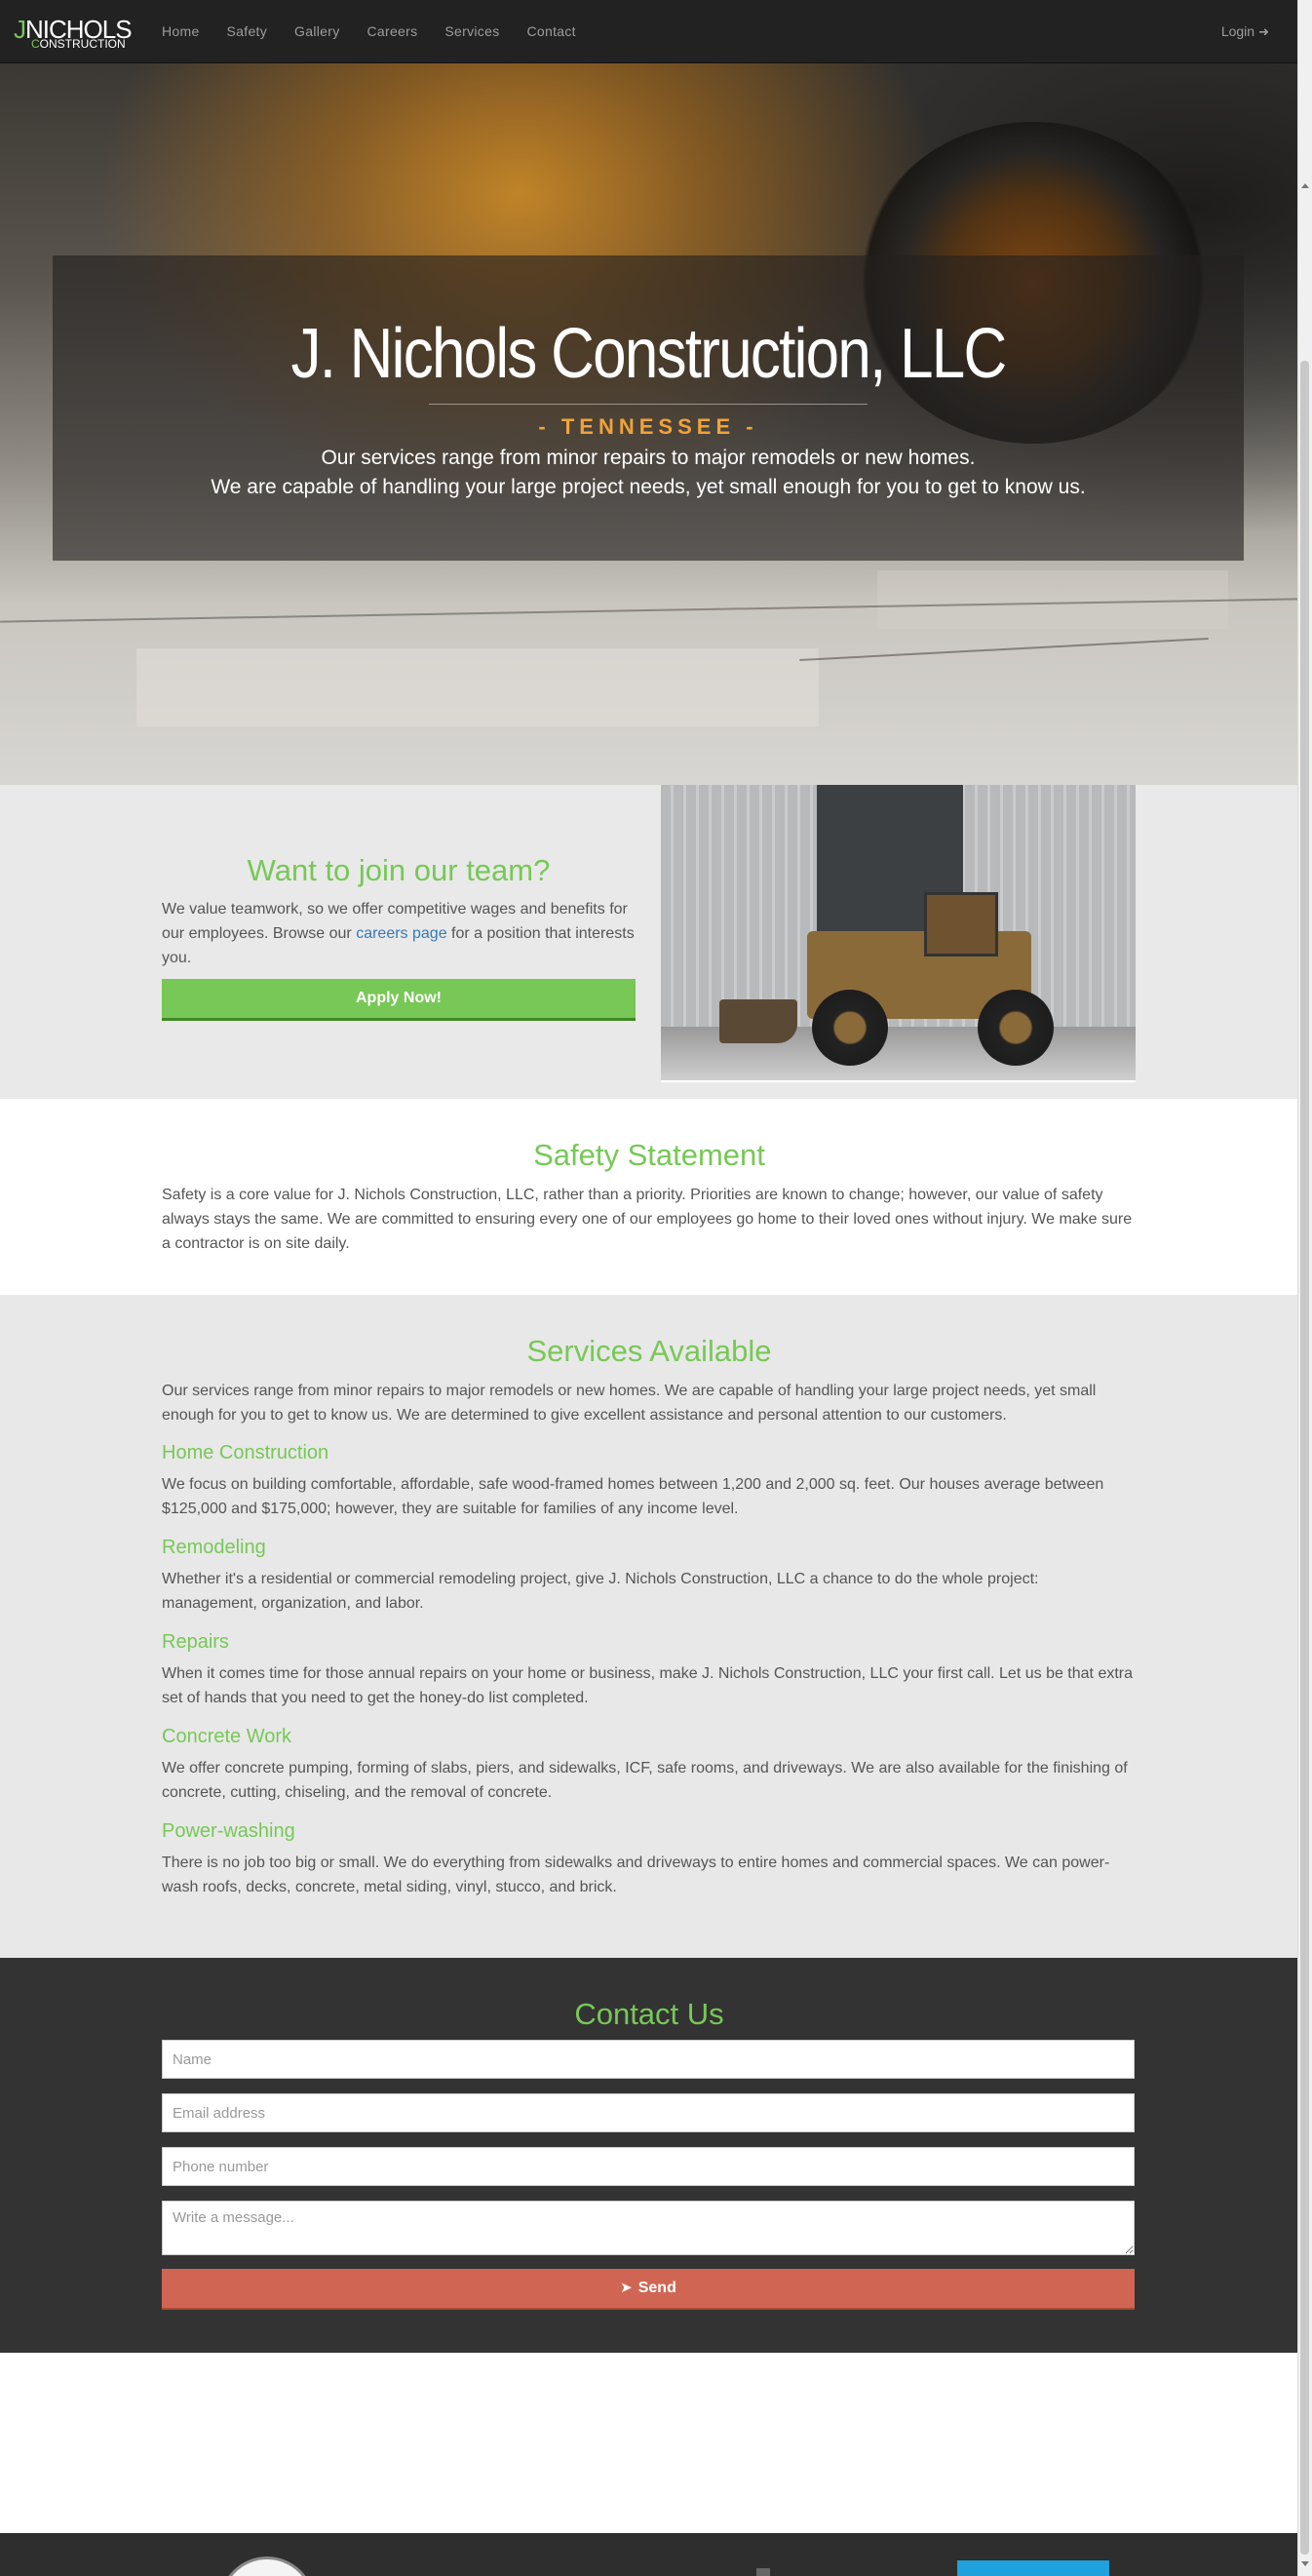  Describe the element at coordinates (656, 2288) in the screenshot. I see `send-label: Send` at that location.